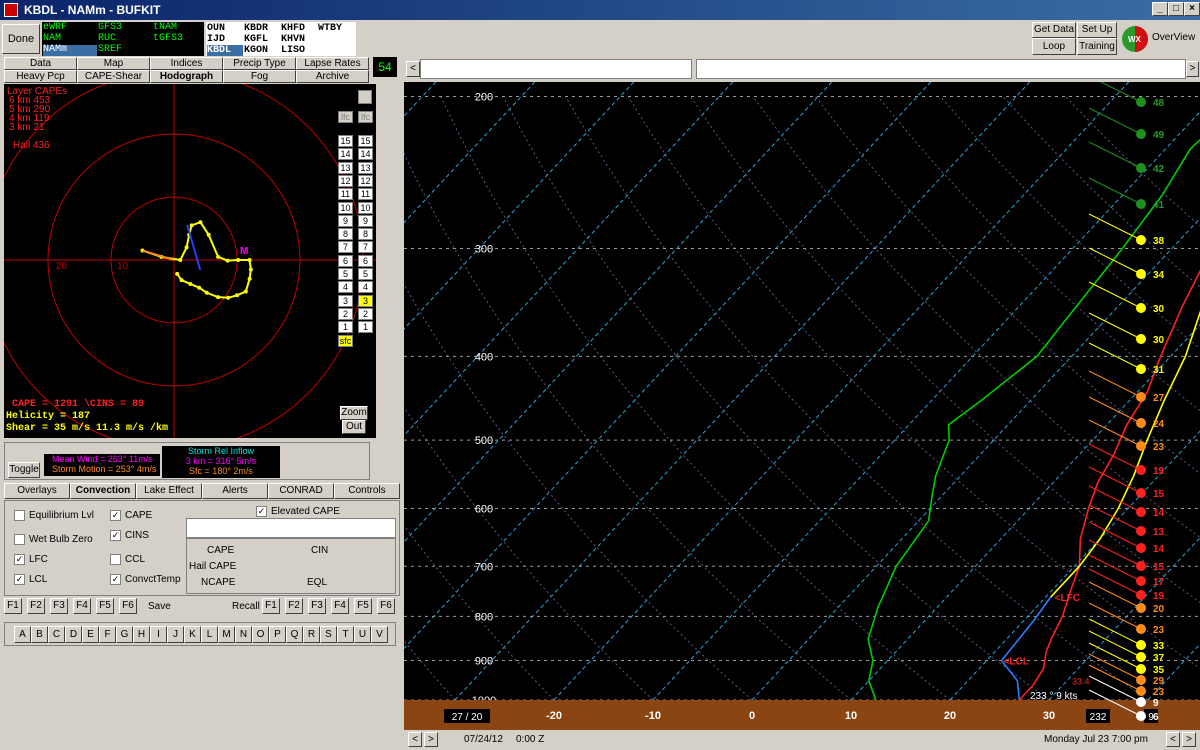 The width and height of the screenshot is (1200, 750). I want to click on maximize-button: □, so click(1176, 9).